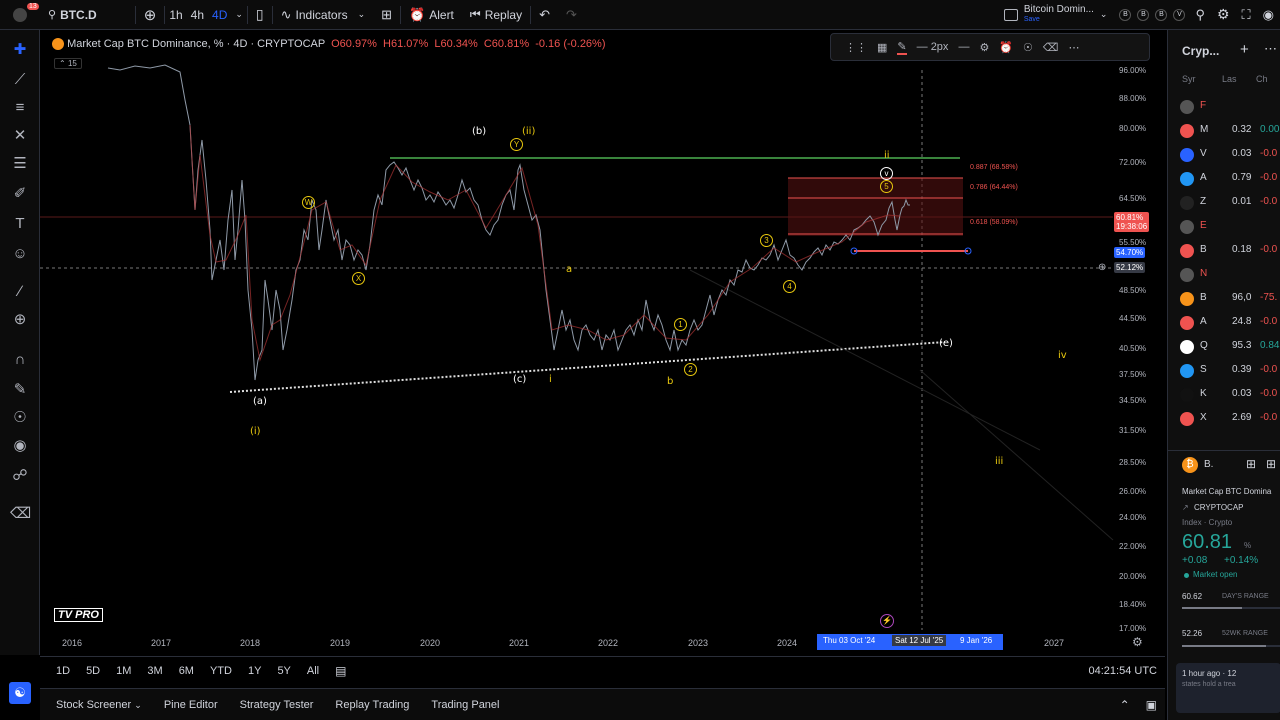  I want to click on watchlist-row: Z 0.01 -0.0, so click(1224, 203).